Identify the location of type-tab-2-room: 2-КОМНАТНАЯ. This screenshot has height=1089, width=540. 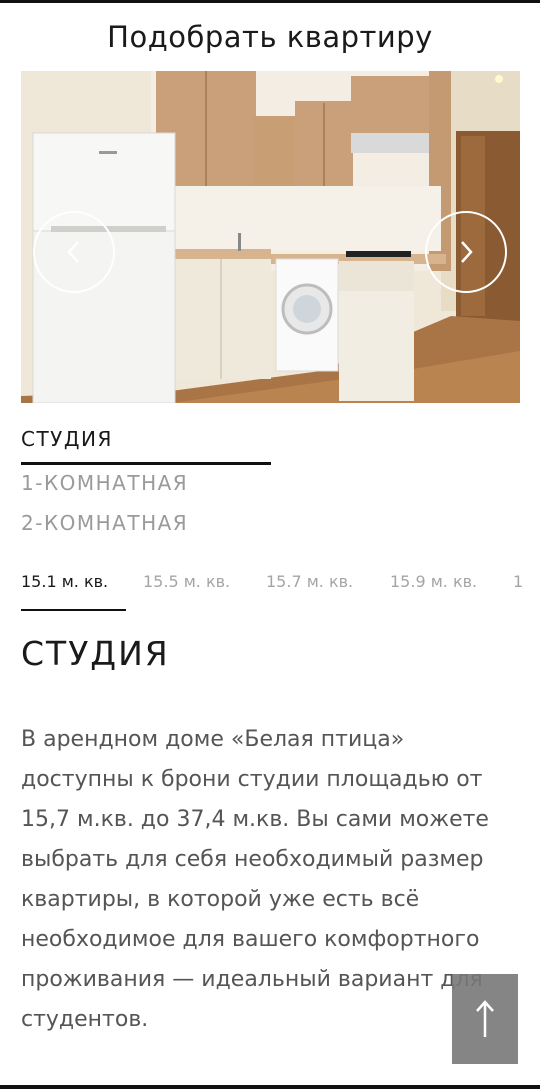
(151, 525).